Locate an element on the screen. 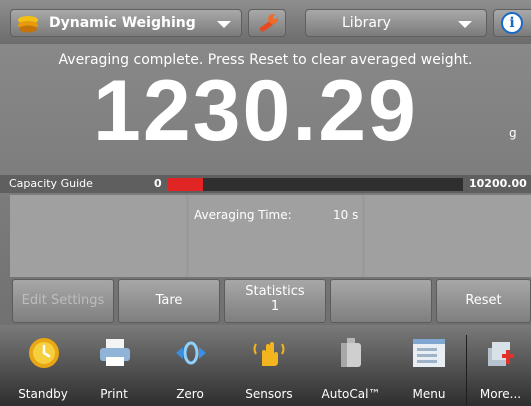 This screenshot has height=406, width=531. reset-label: Reset is located at coordinates (483, 300).